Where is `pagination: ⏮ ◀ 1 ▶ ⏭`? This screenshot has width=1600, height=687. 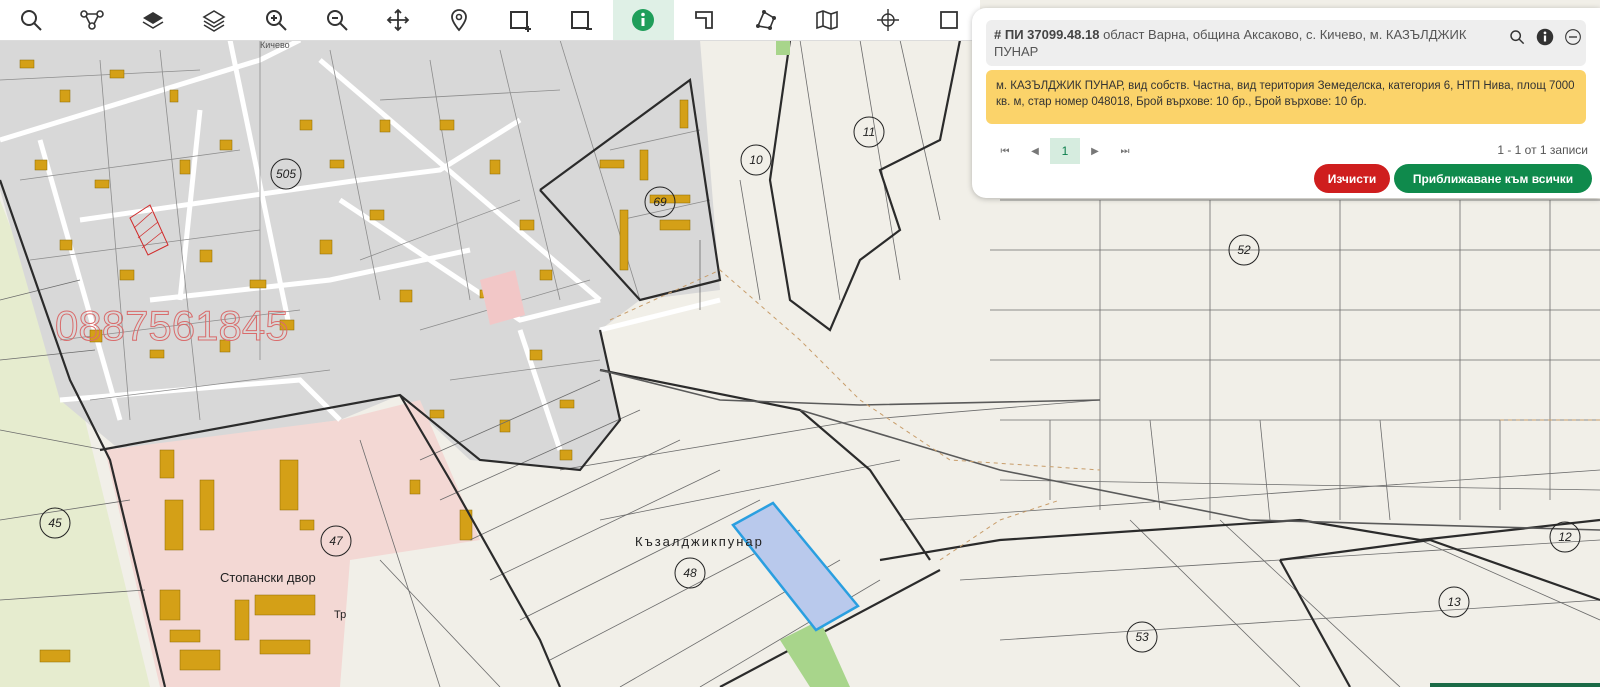 pagination: ⏮ ◀ 1 ▶ ⏭ is located at coordinates (1065, 151).